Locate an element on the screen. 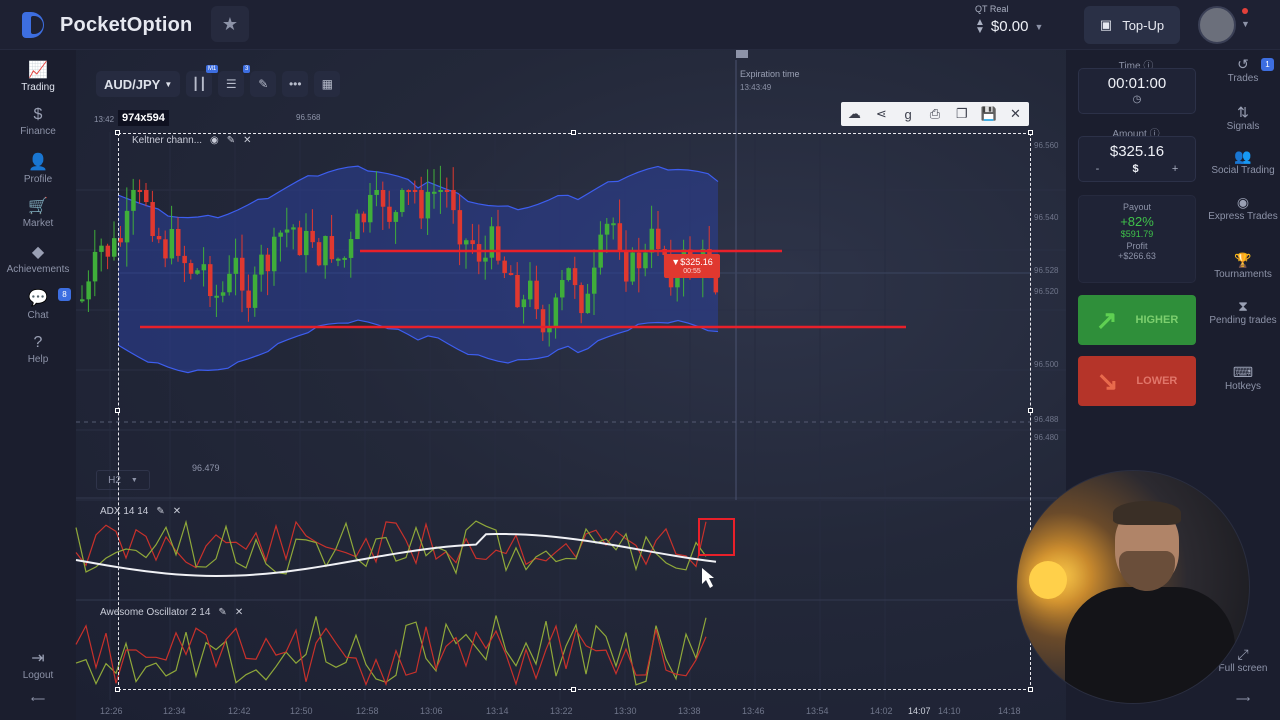 This screenshot has width=1280, height=720. amount-input: $325.16 - $ + is located at coordinates (1137, 159).